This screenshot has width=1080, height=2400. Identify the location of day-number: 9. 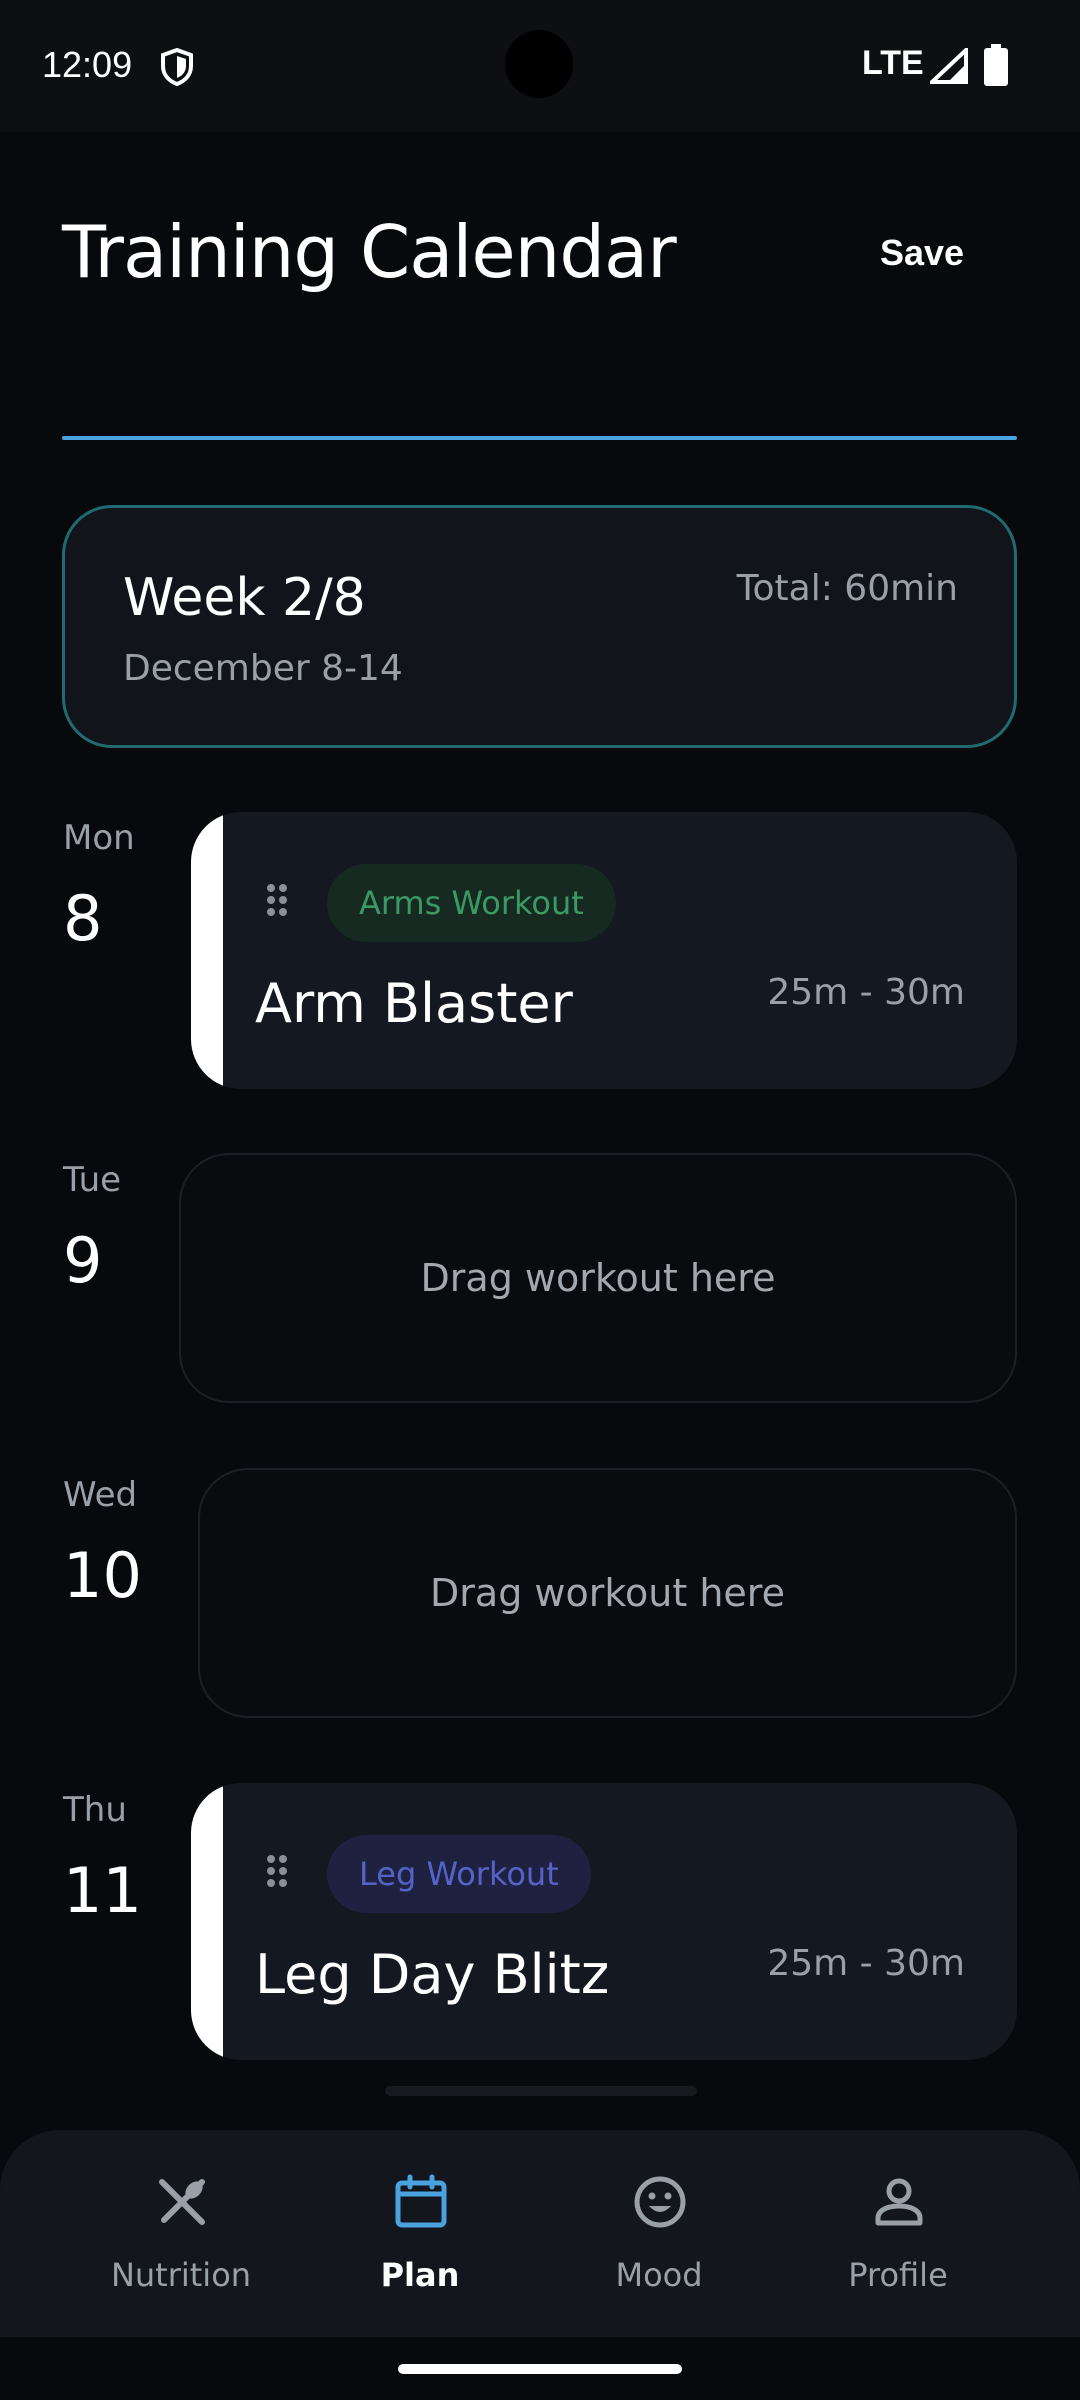
(83, 1260).